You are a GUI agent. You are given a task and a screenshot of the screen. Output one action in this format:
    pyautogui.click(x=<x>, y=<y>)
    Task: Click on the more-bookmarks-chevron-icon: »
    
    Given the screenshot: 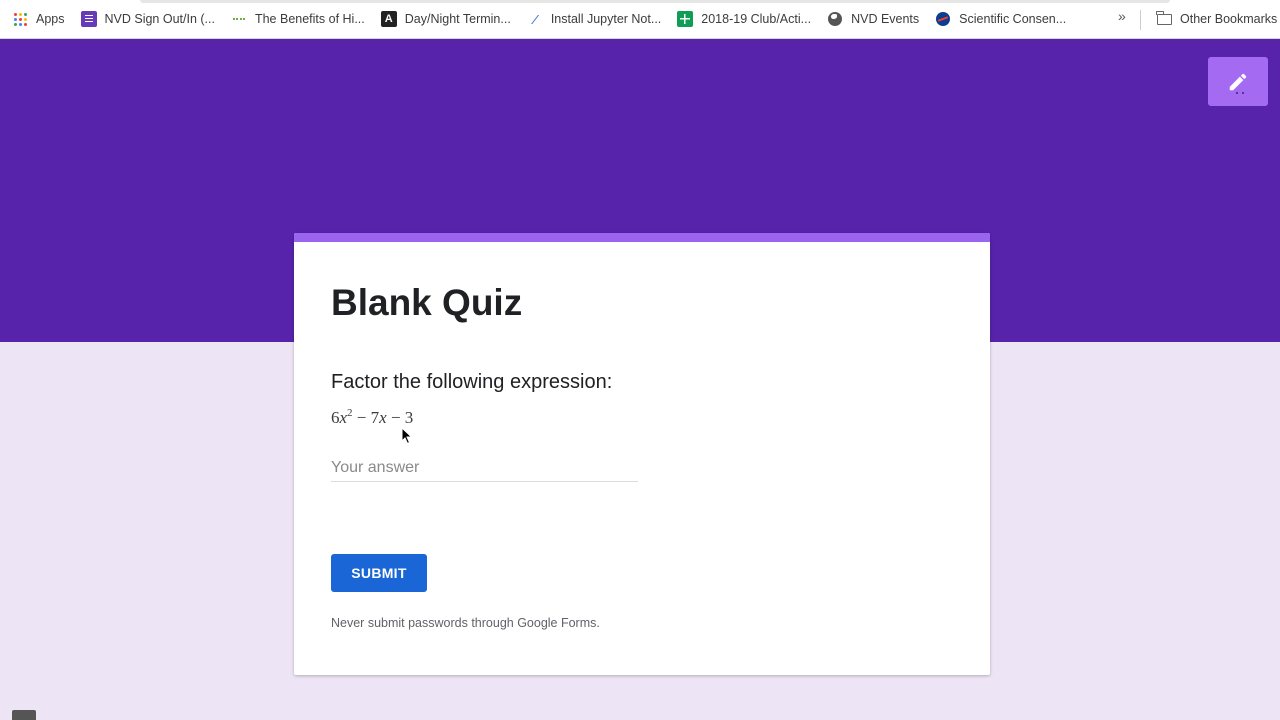 What is the action you would take?
    pyautogui.click(x=1122, y=16)
    